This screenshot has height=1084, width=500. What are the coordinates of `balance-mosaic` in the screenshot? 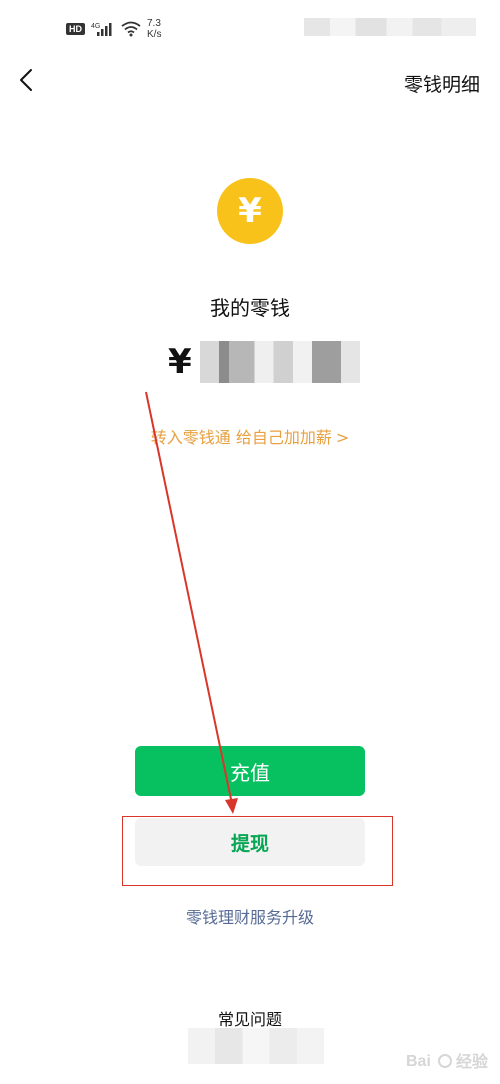 It's located at (279, 362).